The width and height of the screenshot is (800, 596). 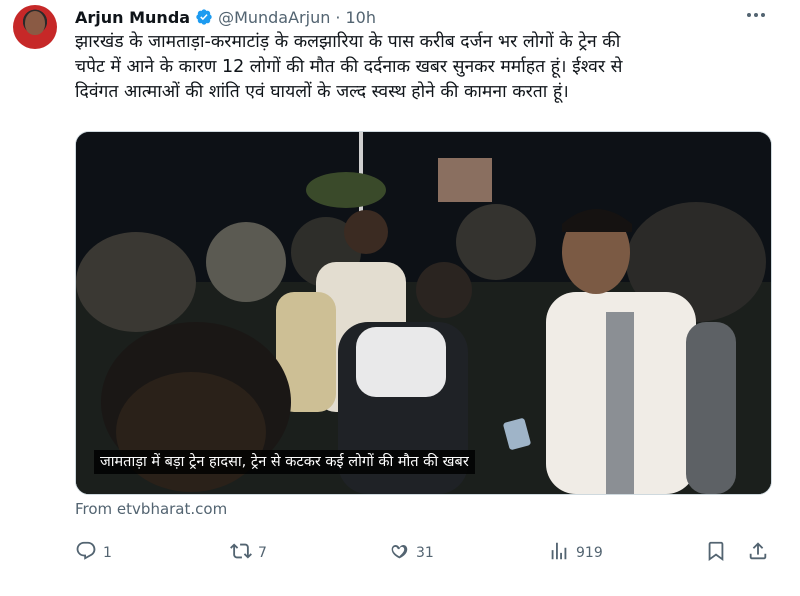 I want to click on share-button, so click(x=758, y=553).